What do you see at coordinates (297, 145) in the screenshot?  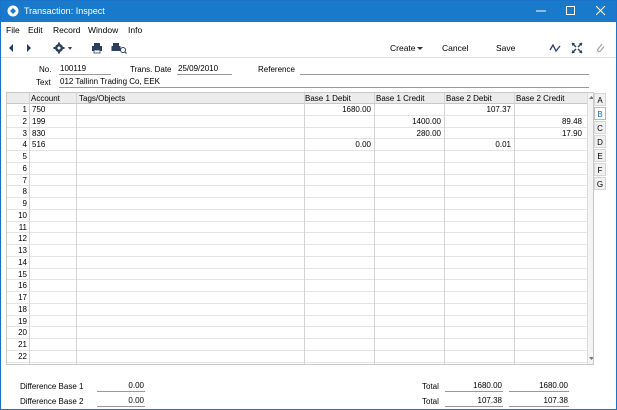 I see `table-row: 4 516 0.00 0.01` at bounding box center [297, 145].